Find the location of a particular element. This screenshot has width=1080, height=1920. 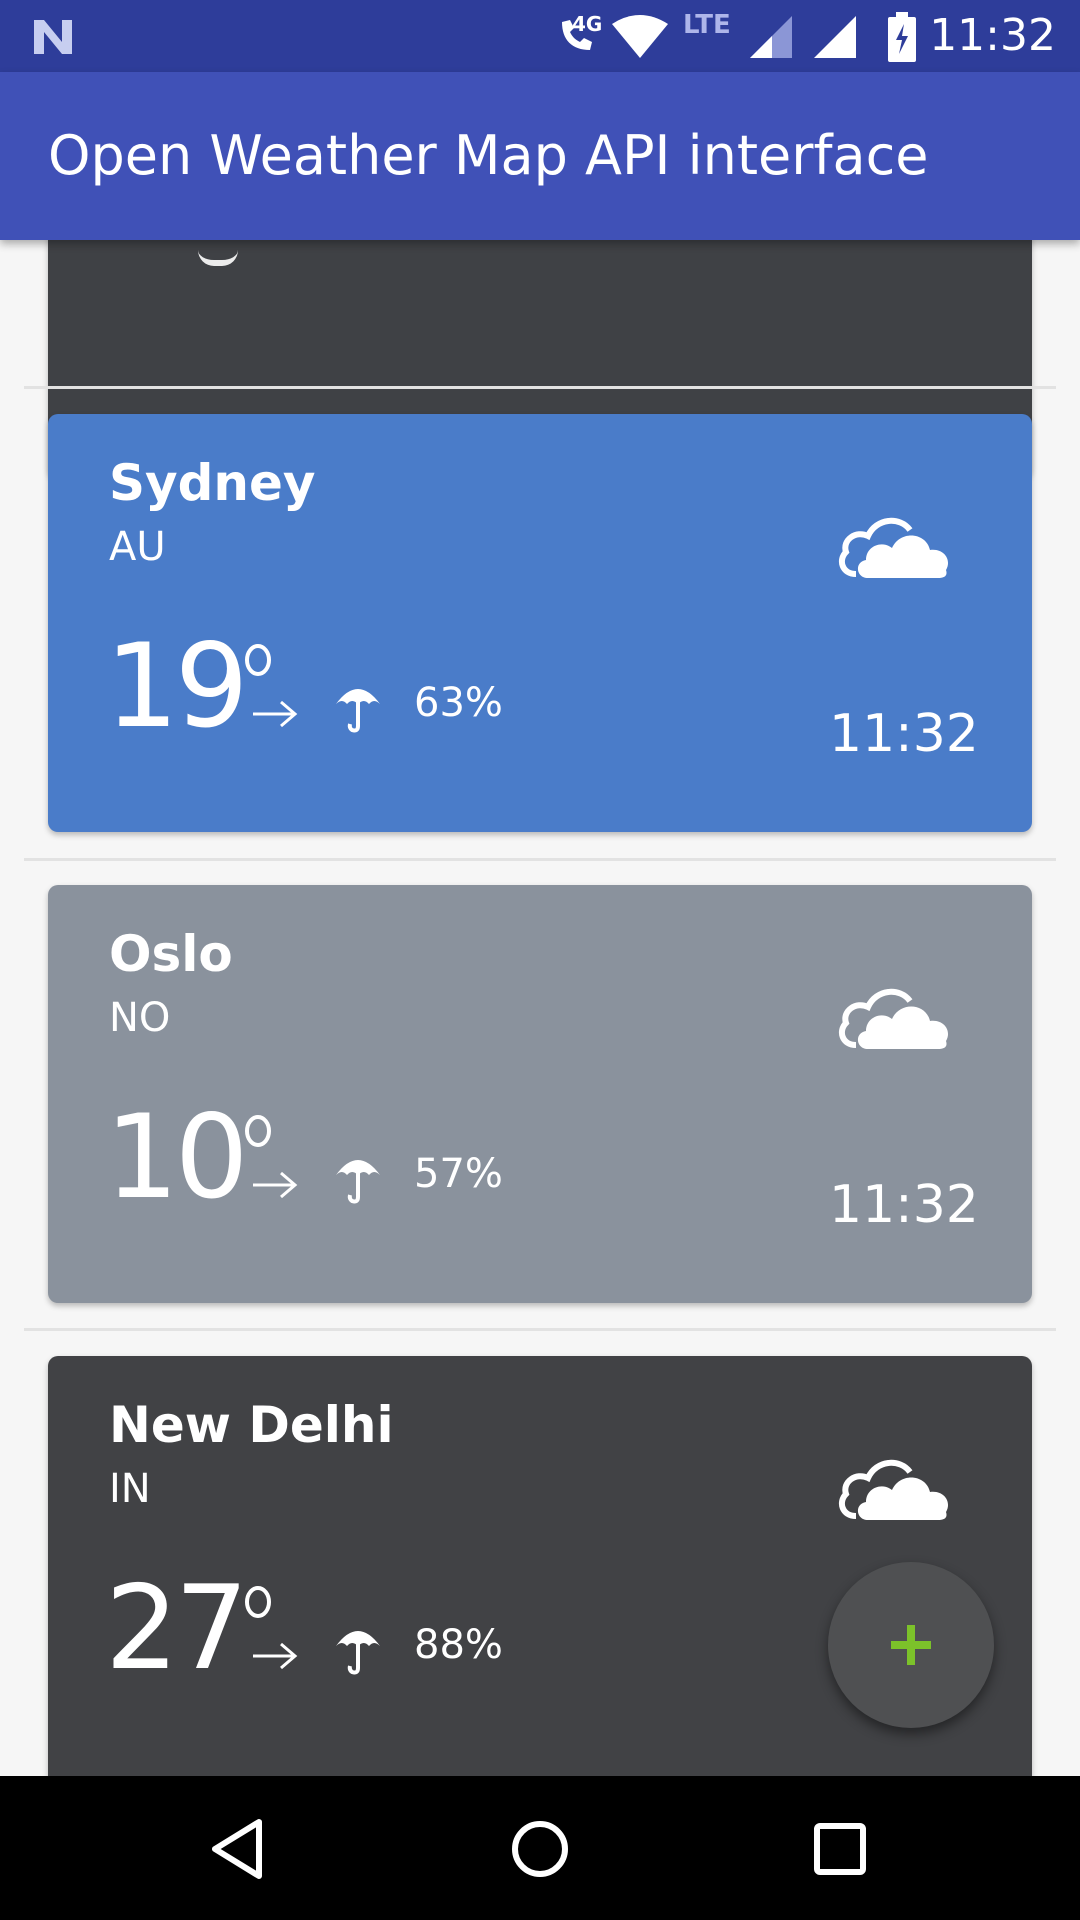

app-title: Open Weather Map API interface is located at coordinates (488, 155).